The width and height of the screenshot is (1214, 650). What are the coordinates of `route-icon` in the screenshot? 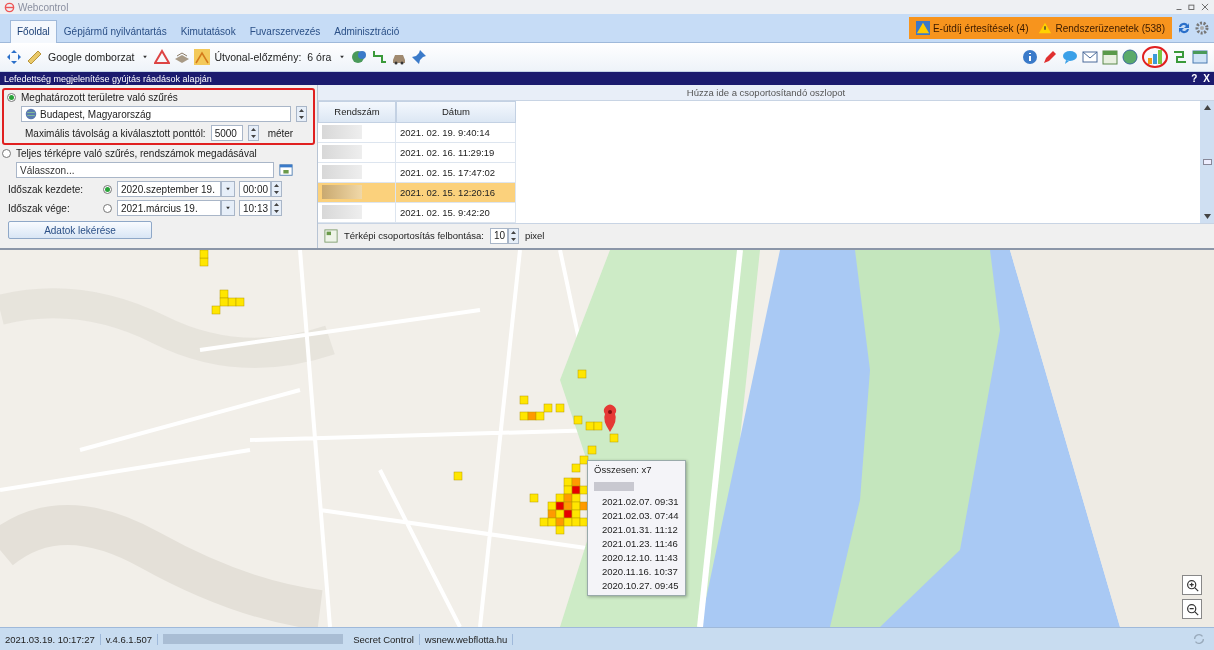 It's located at (1180, 57).